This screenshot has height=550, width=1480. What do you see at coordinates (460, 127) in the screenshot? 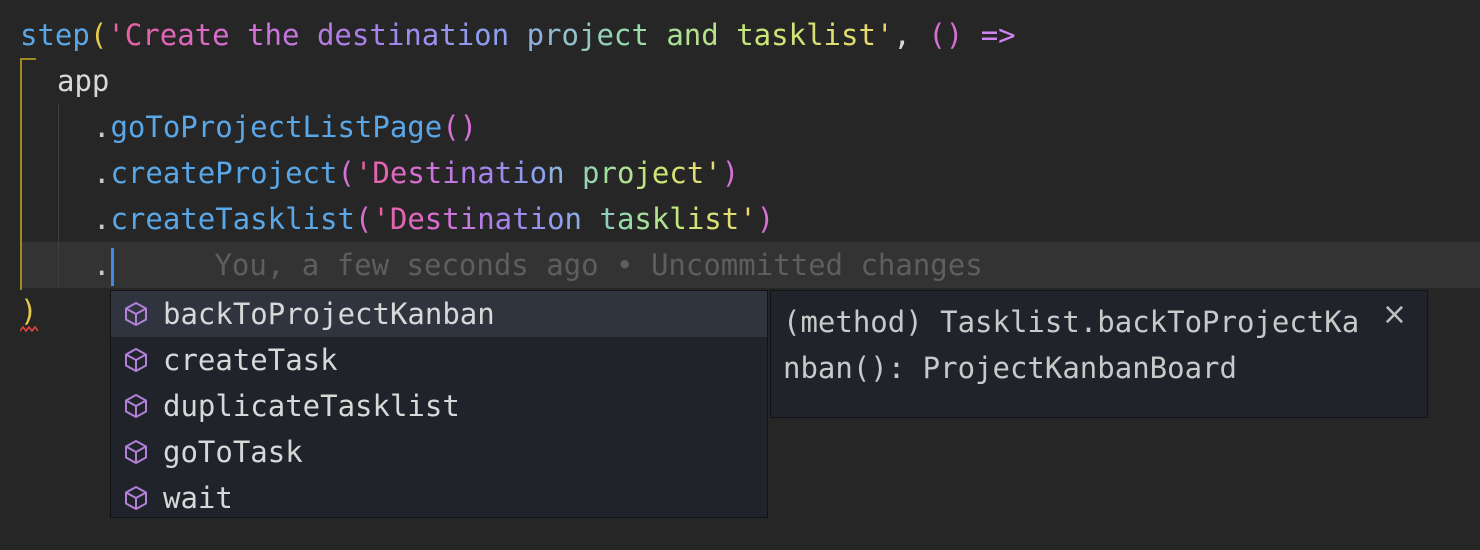
I see `call-parens: ()` at bounding box center [460, 127].